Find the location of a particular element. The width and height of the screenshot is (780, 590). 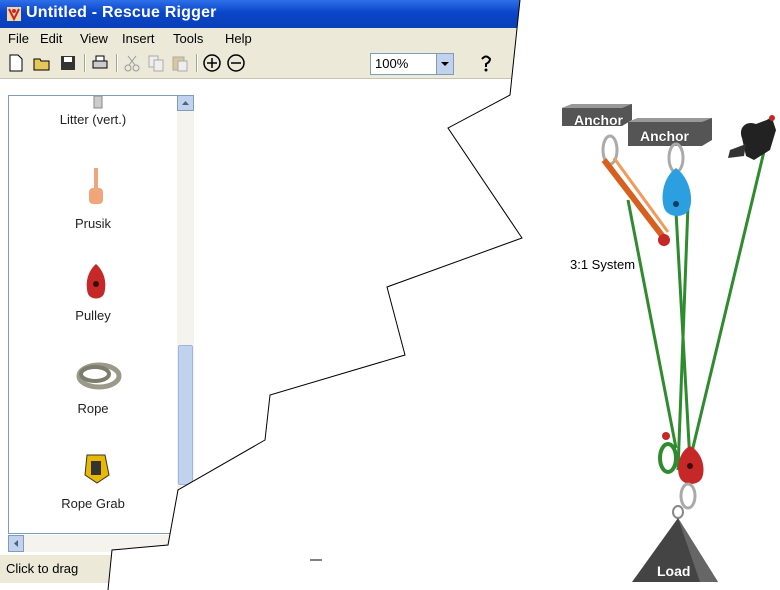

load-label: Load is located at coordinates (674, 571).